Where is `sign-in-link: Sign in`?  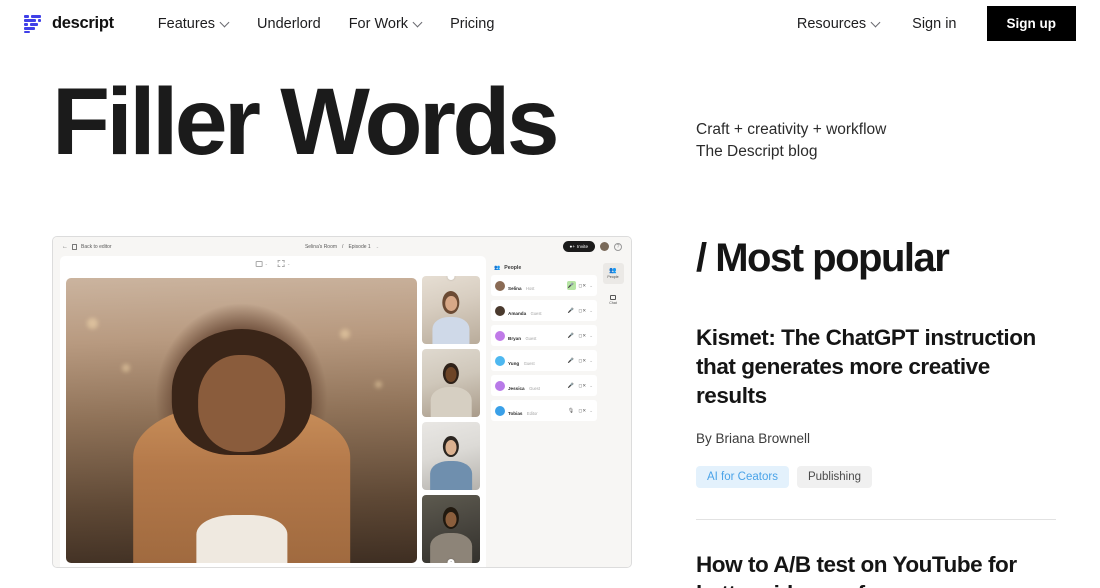 sign-in-link: Sign in is located at coordinates (934, 24).